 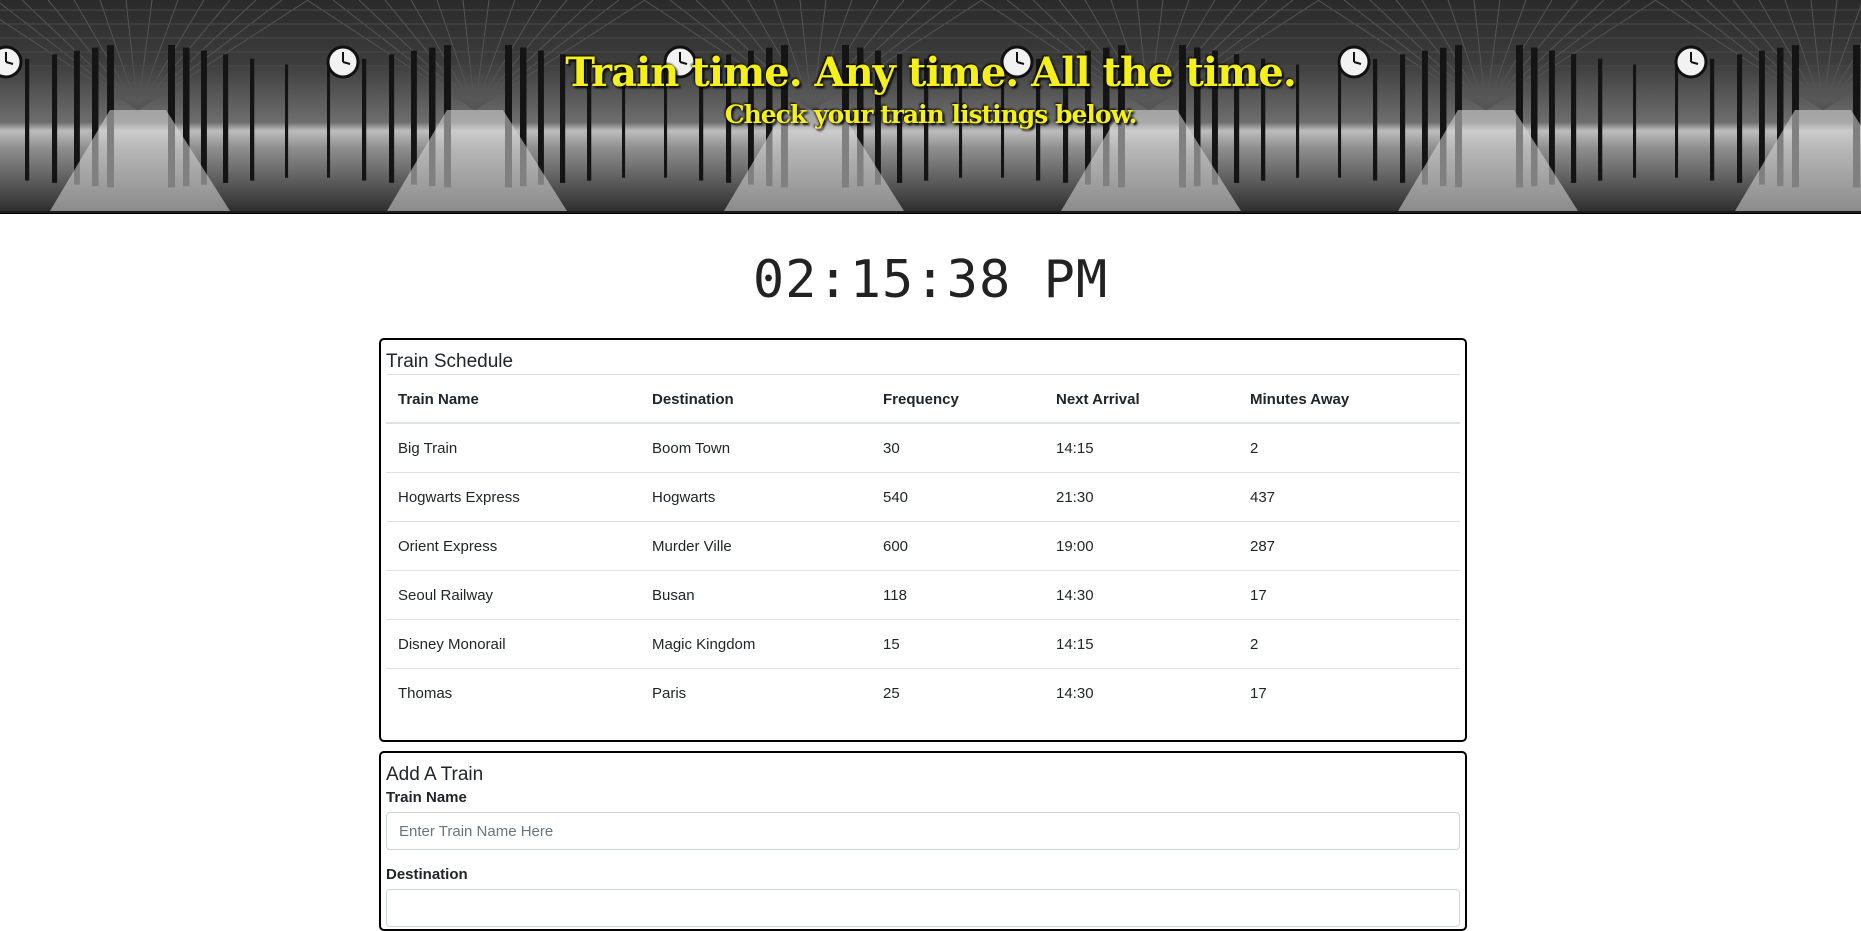 I want to click on cell-next-arrival: 21:30, so click(x=1141, y=497).